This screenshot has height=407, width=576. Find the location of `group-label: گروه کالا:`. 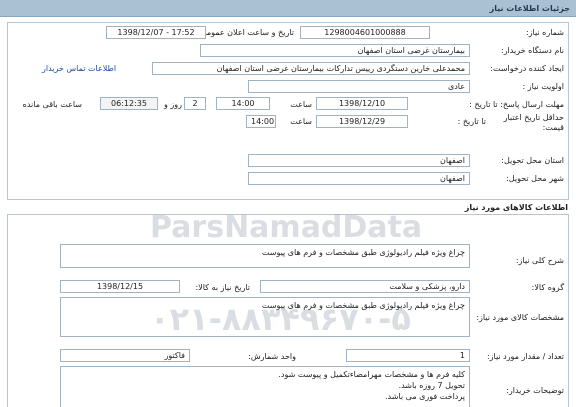

group-label: گروه کالا: is located at coordinates (547, 287).